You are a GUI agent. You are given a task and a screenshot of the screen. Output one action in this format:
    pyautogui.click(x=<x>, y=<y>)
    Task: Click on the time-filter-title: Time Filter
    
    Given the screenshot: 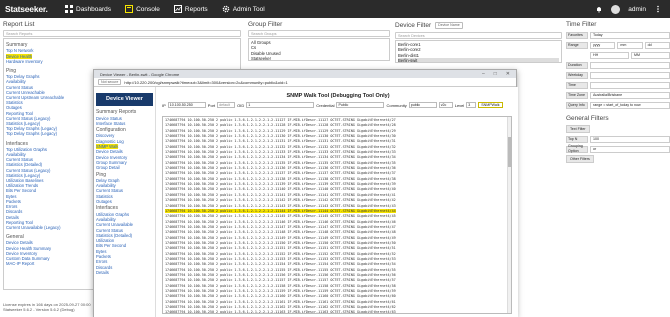 What is the action you would take?
    pyautogui.click(x=581, y=24)
    